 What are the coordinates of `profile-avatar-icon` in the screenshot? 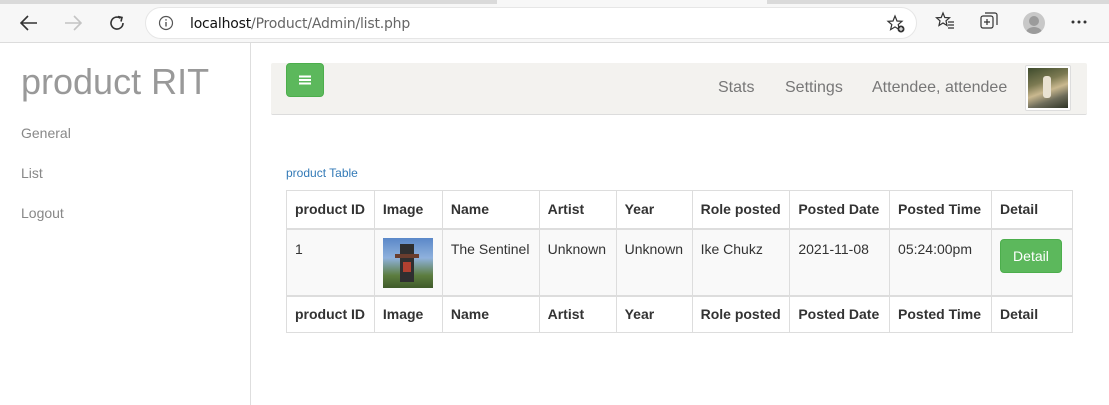 It's located at (1034, 23).